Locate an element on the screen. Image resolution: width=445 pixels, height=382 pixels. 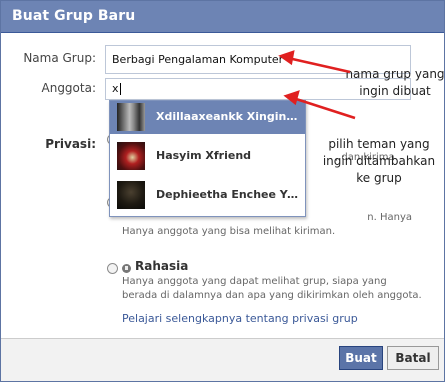
suggestion-item: Hasyim Xfriend is located at coordinates (207, 156).